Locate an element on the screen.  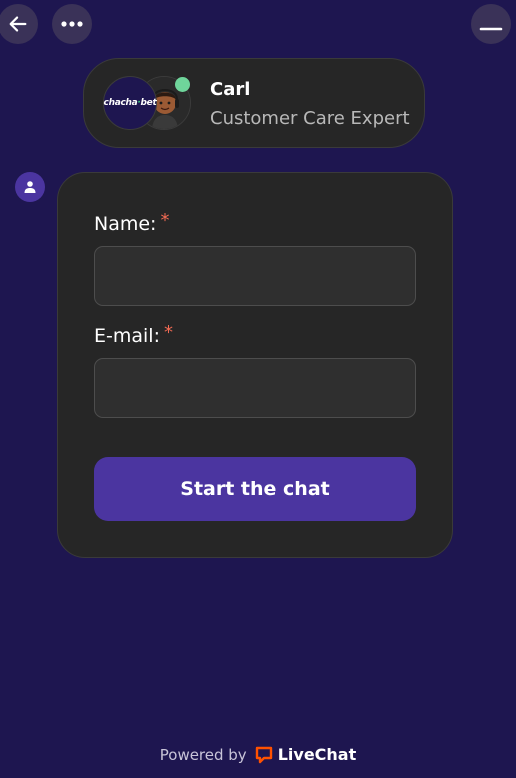
arrow-left-icon is located at coordinates (18, 24).